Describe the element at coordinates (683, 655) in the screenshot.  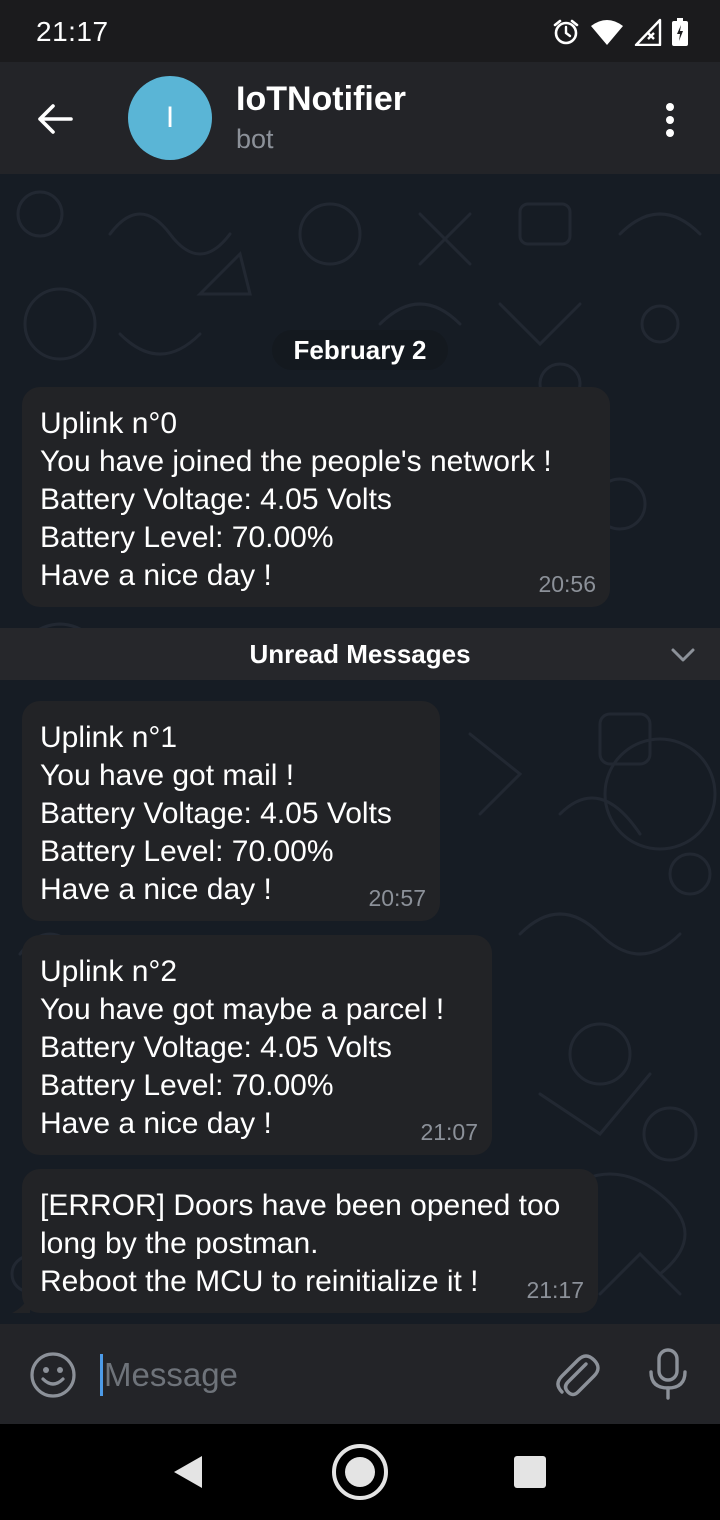
I see `chevron-down-icon` at that location.